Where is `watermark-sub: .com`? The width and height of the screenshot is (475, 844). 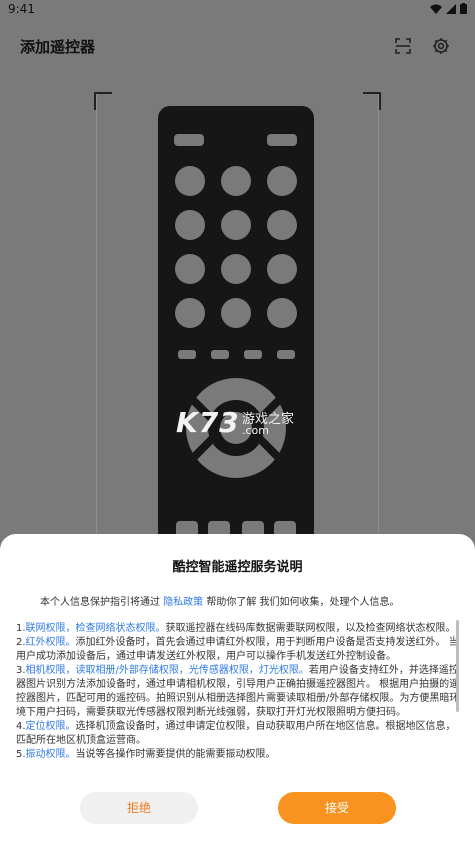
watermark-sub: .com is located at coordinates (255, 430).